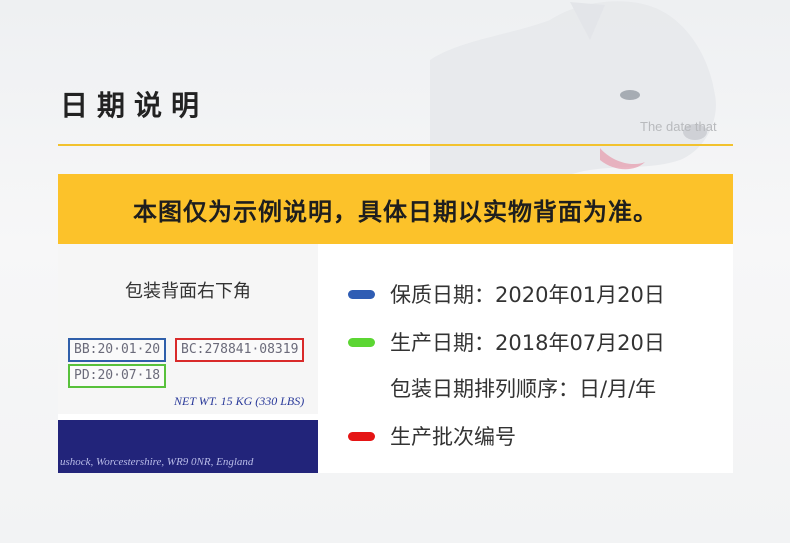 This screenshot has height=543, width=790. What do you see at coordinates (240, 350) in the screenshot?
I see `batch-code-stamp: BC:278841·08319` at bounding box center [240, 350].